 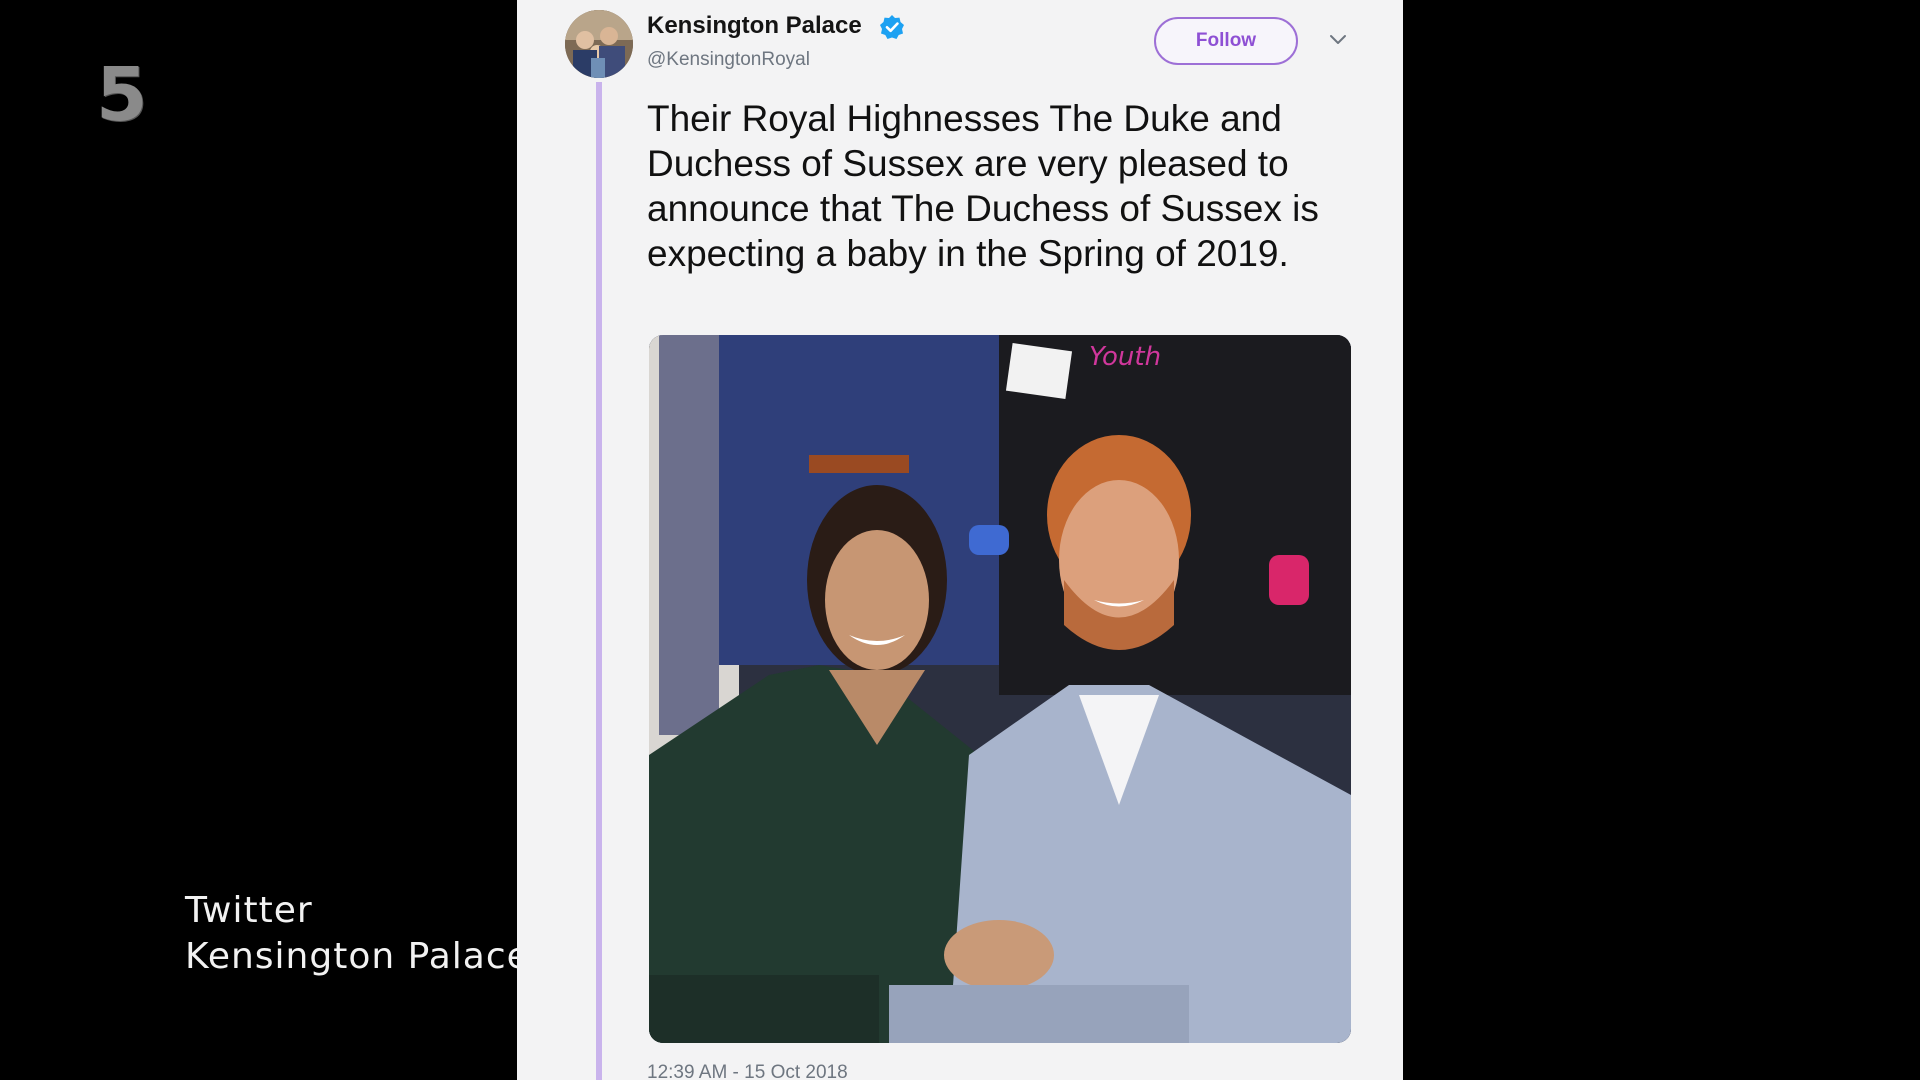 I want to click on account-handle: @KensingtonRoyal, so click(x=728, y=60).